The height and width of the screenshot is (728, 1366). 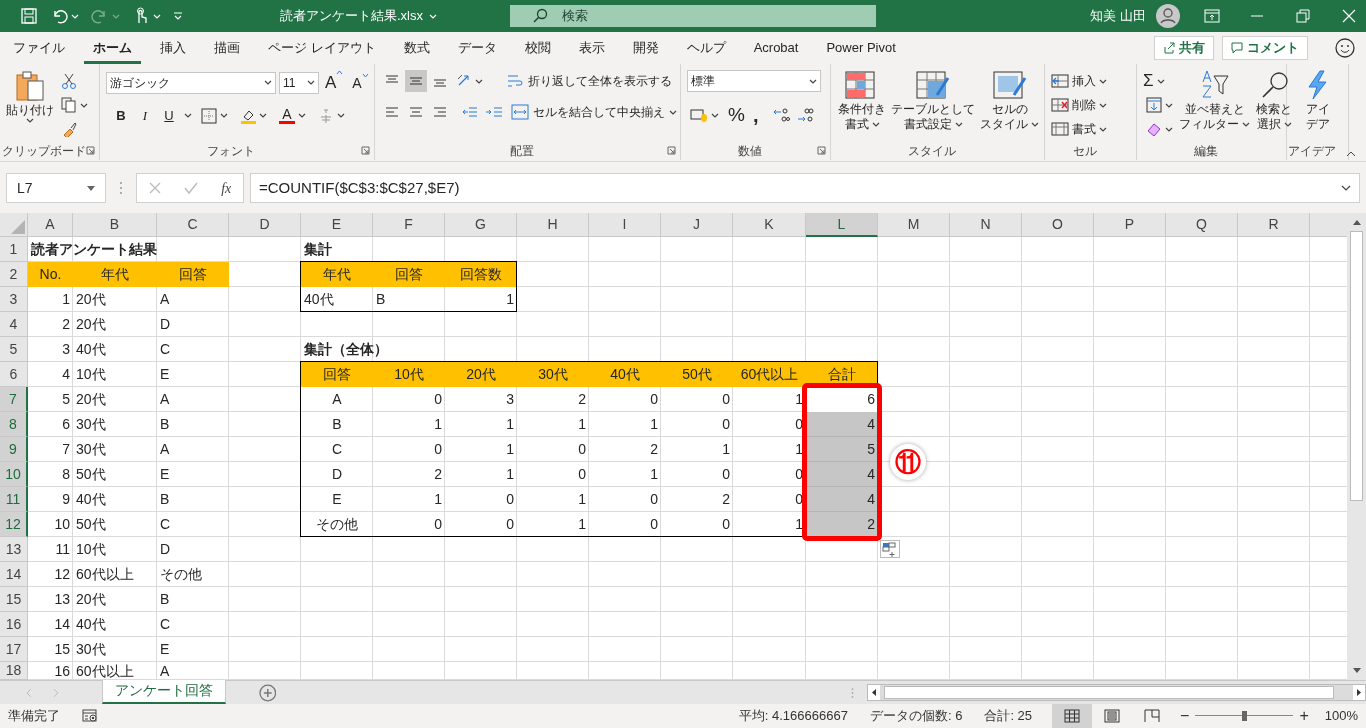 What do you see at coordinates (1351, 154) in the screenshot?
I see `collapse-ribbon-icon` at bounding box center [1351, 154].